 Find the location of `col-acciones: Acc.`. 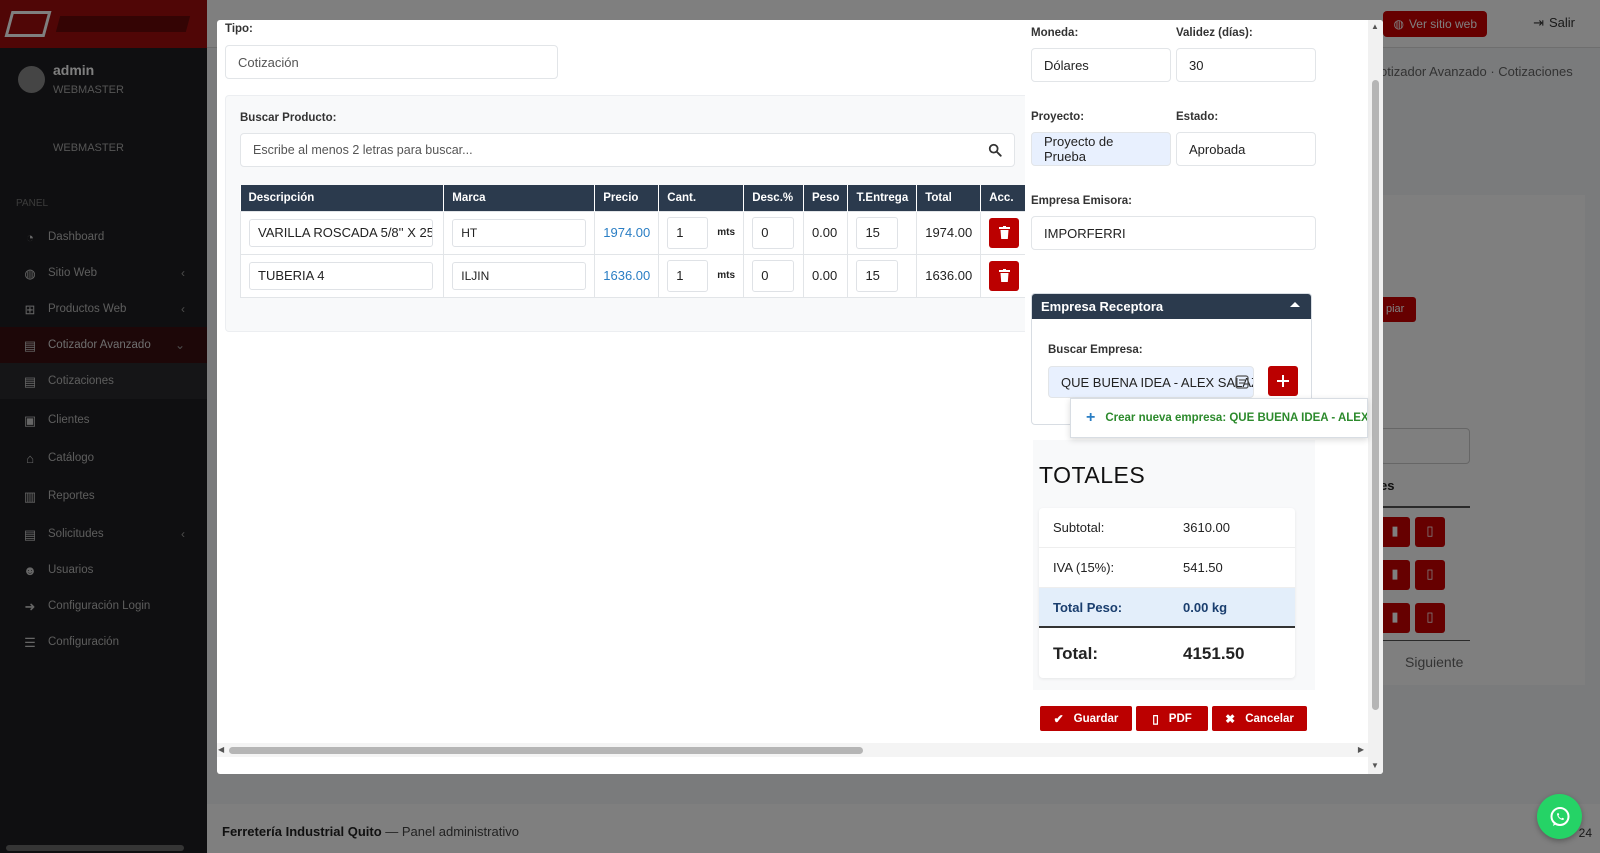

col-acciones: Acc. is located at coordinates (1004, 198).